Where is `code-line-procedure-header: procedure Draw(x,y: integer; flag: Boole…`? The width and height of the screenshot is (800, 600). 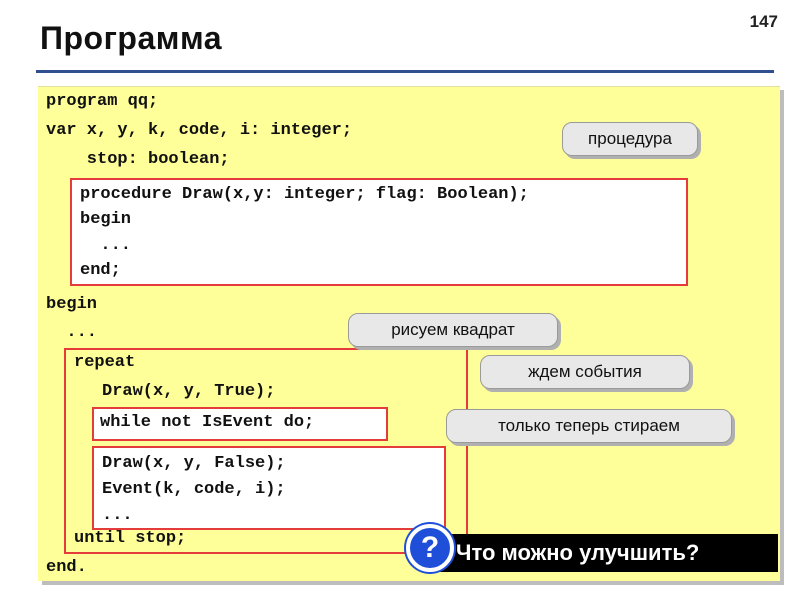 code-line-procedure-header: procedure Draw(x,y: integer; flag: Boole… is located at coordinates (304, 194).